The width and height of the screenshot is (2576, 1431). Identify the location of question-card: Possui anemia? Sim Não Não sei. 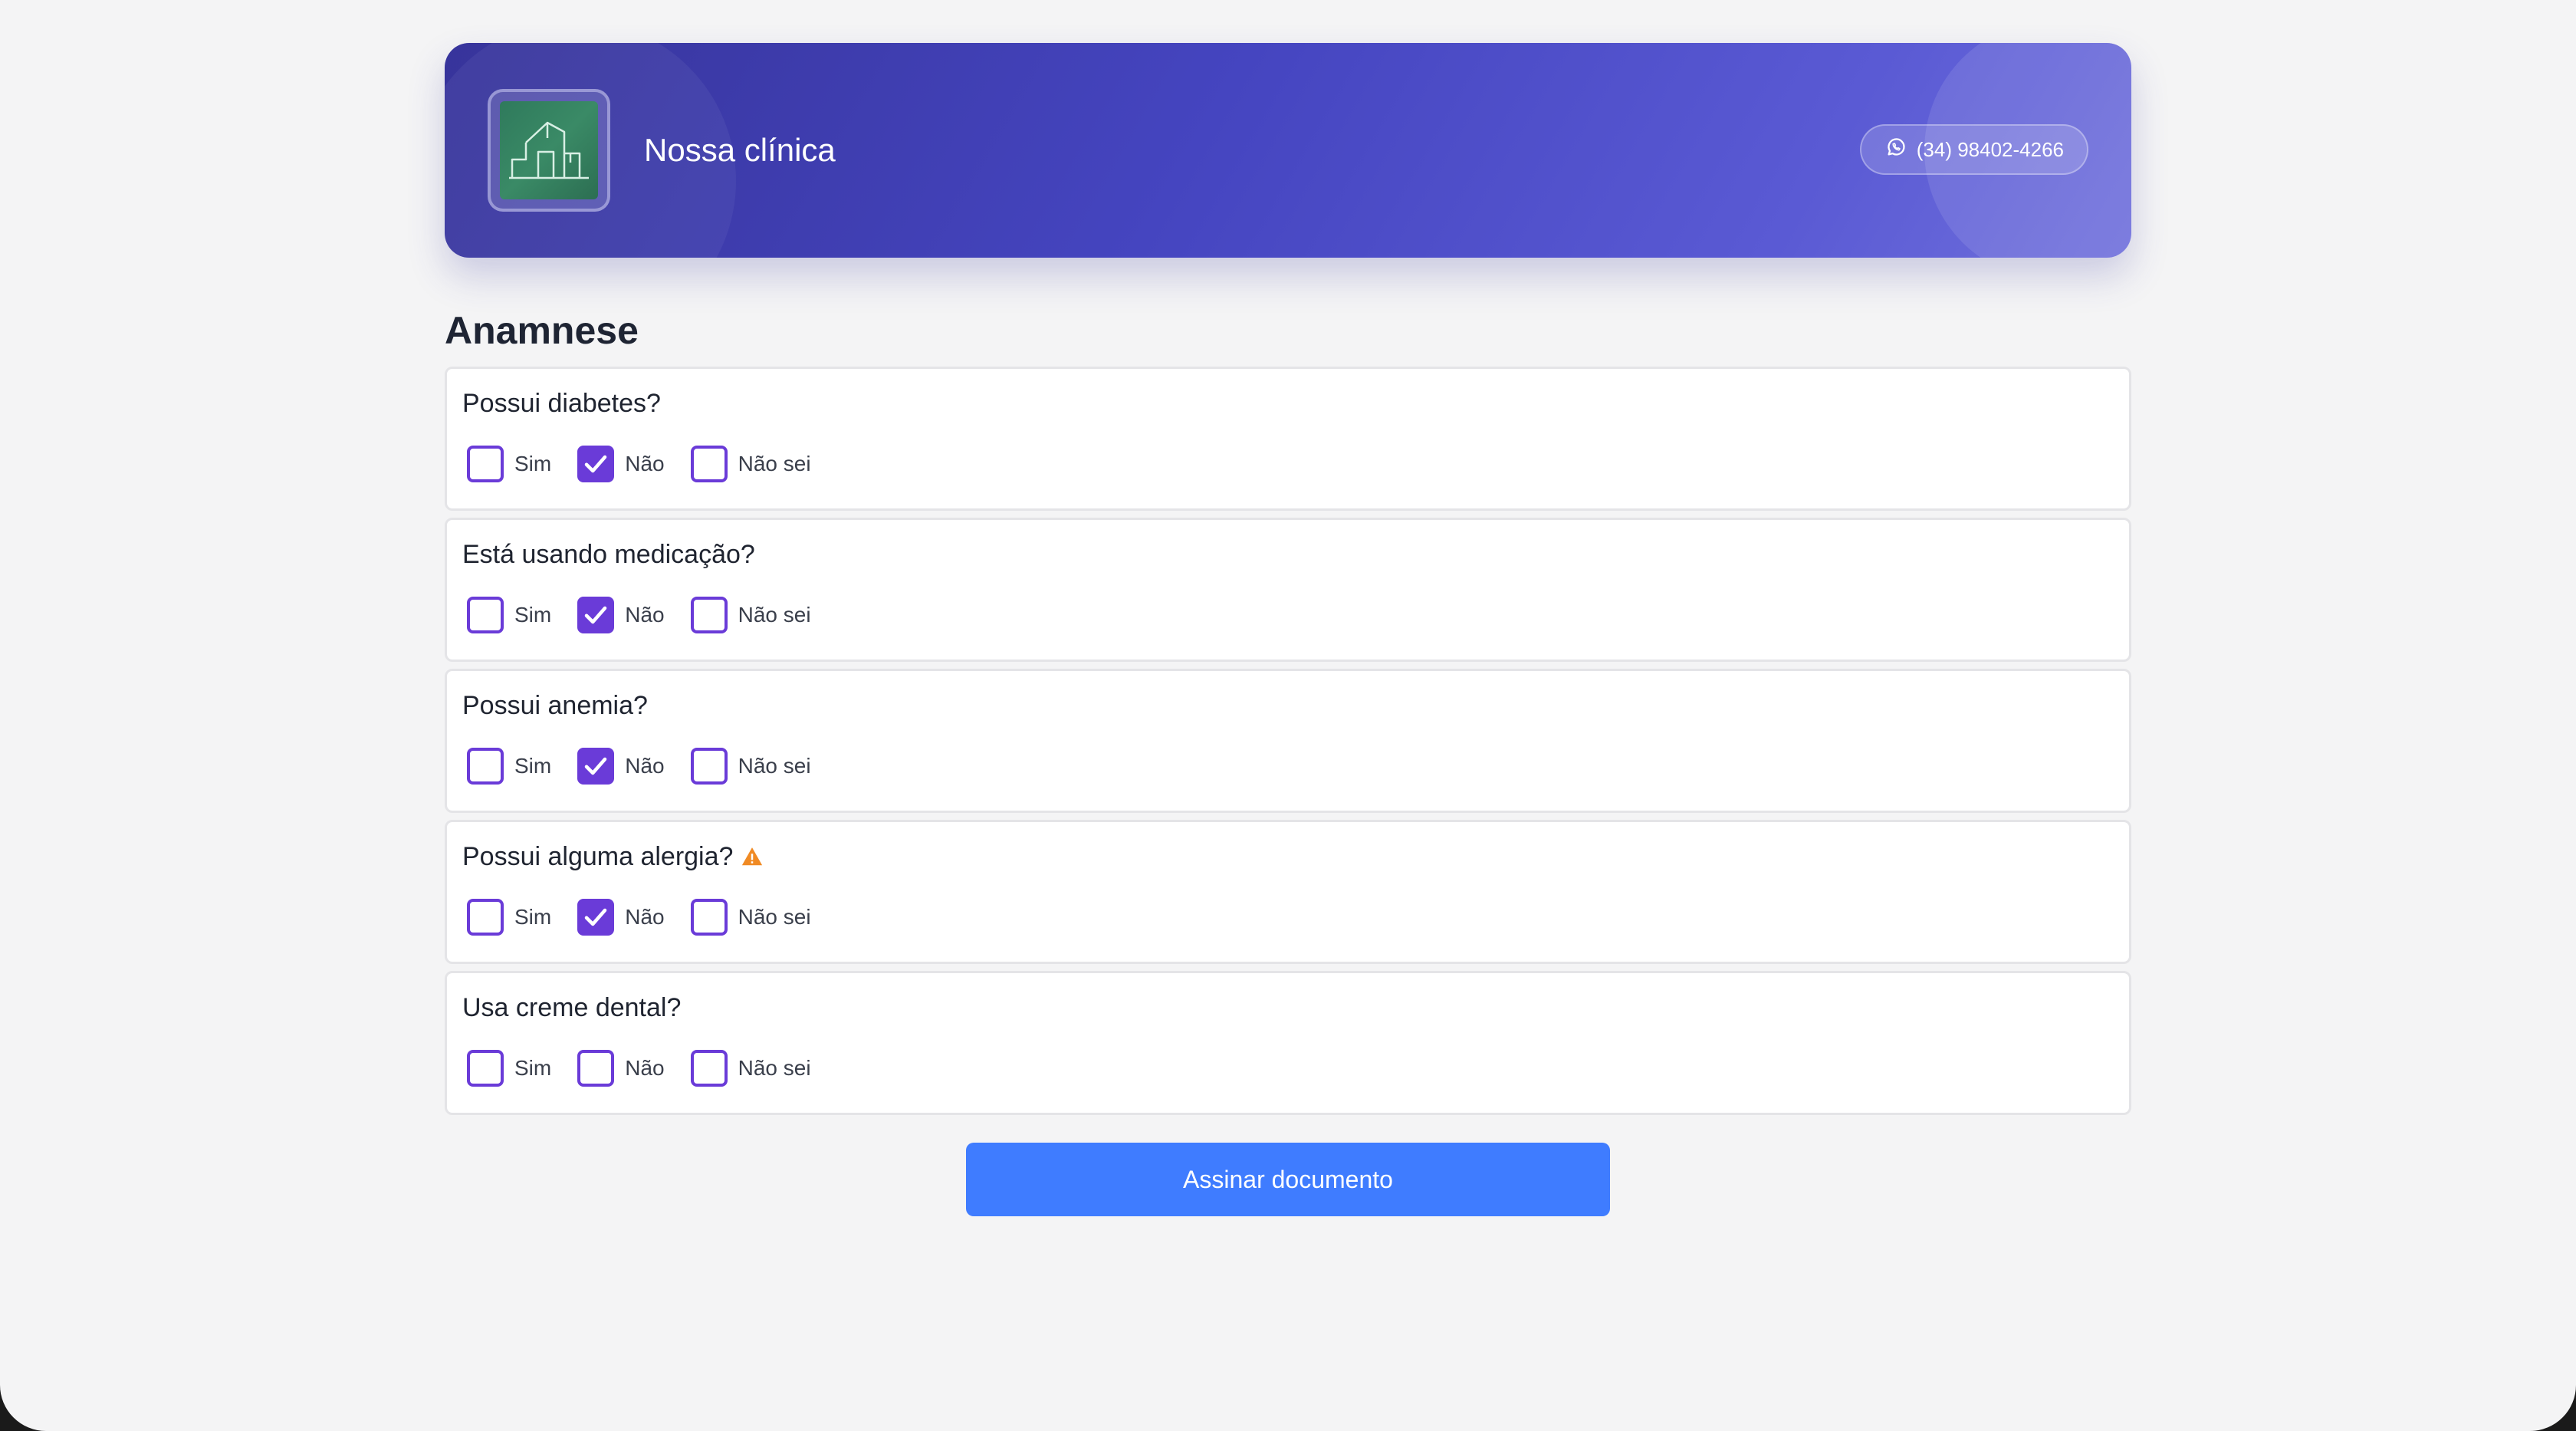
(1288, 741).